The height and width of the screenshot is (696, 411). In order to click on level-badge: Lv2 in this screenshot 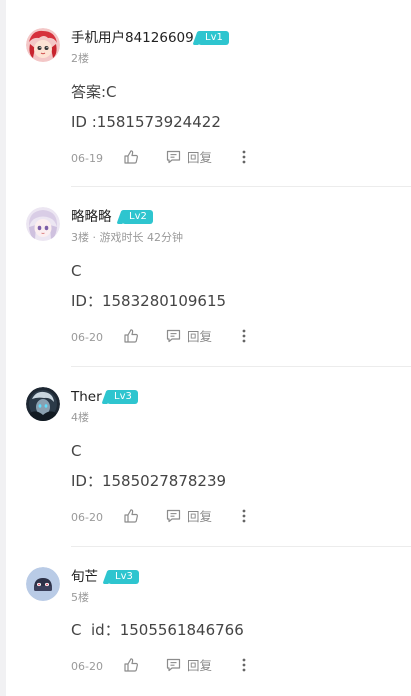, I will do `click(137, 217)`.